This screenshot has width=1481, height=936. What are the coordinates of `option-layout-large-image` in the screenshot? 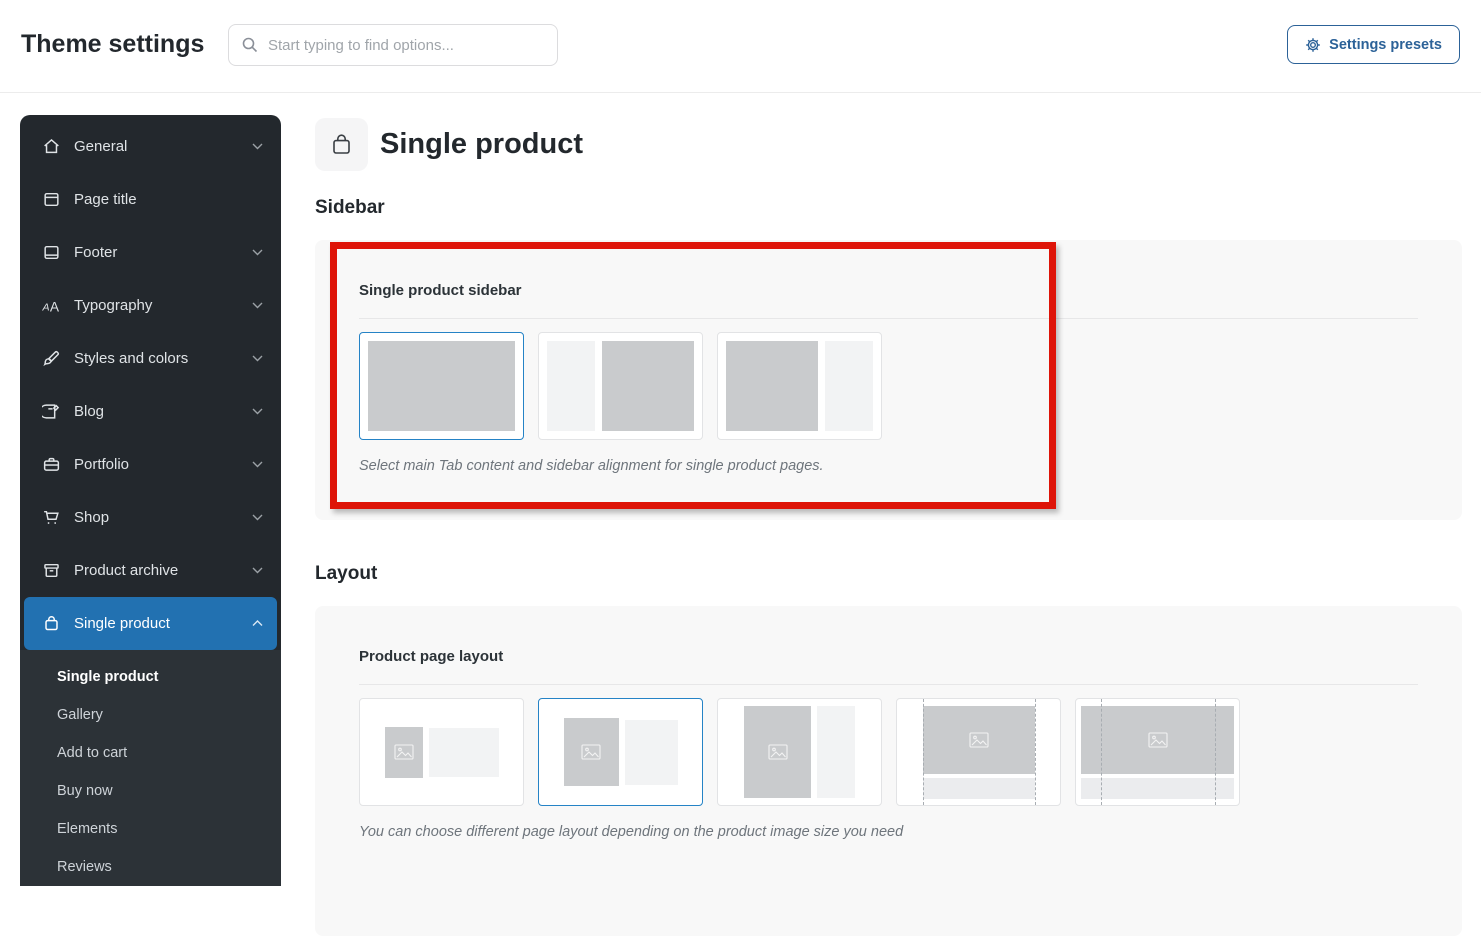 It's located at (799, 752).